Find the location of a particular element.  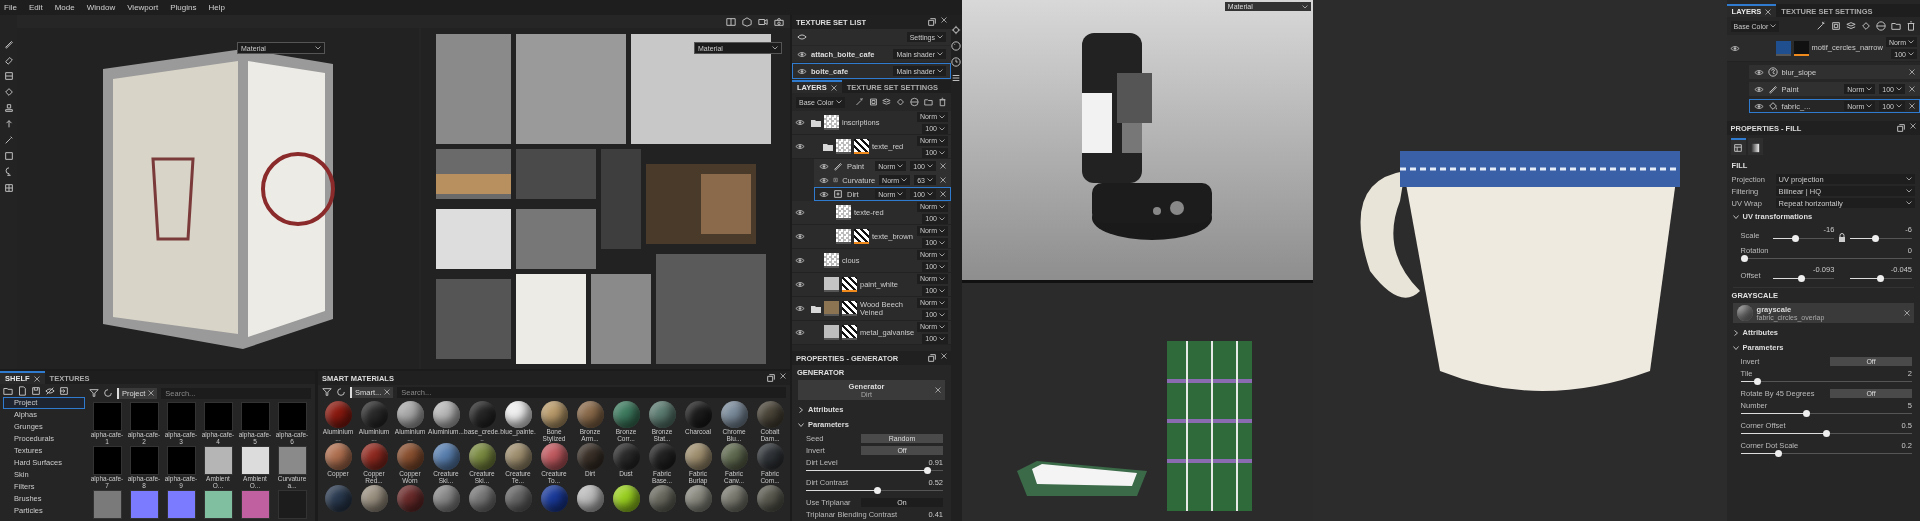

property-tab is located at coordinates (1755, 146).